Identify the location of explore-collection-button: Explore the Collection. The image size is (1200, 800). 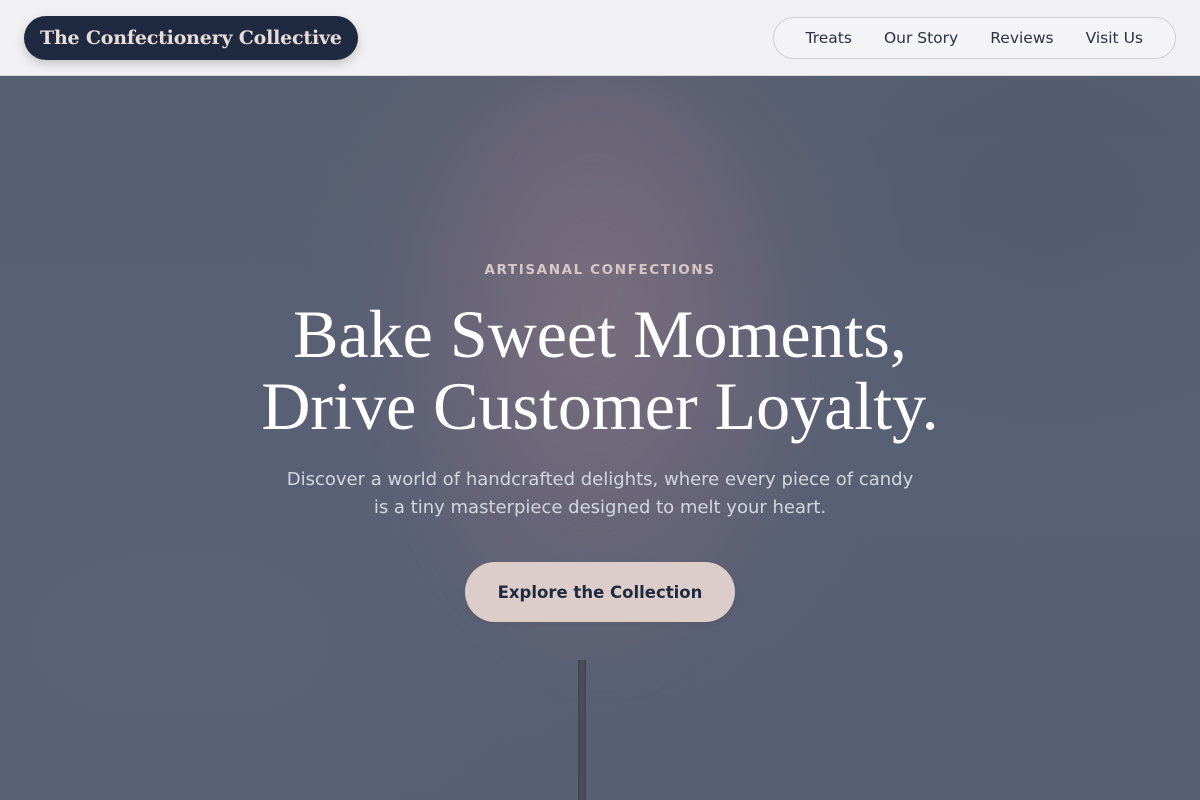
(600, 592).